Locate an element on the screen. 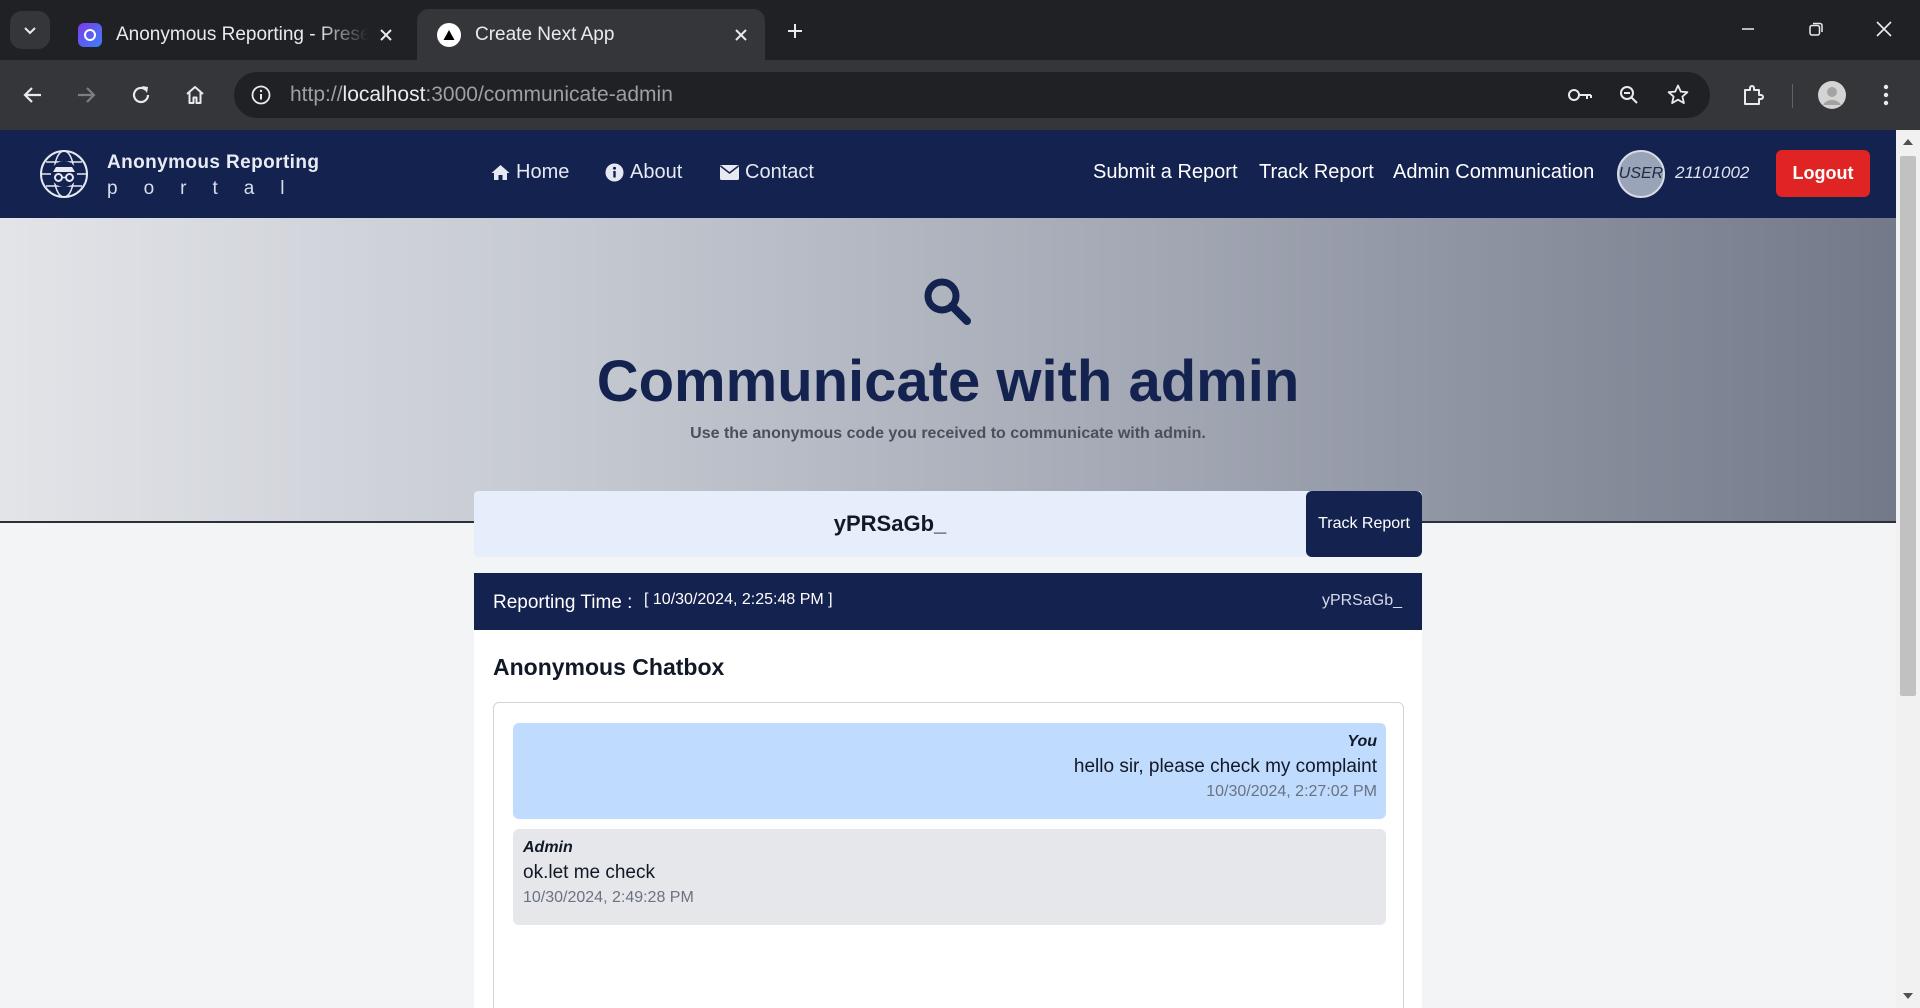 The height and width of the screenshot is (1008, 1920). puzzle-icon is located at coordinates (1754, 95).